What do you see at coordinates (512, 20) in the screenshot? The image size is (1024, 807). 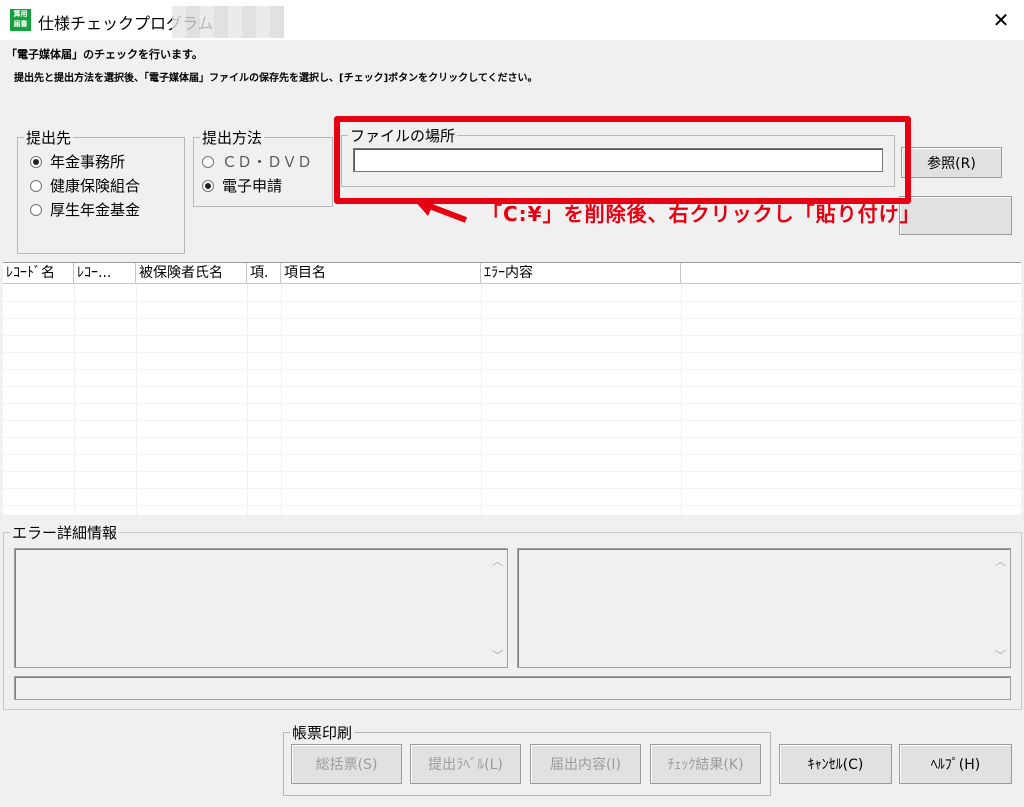 I see `title-bar: 算用 届書 仕様チェックプログラム ✕` at bounding box center [512, 20].